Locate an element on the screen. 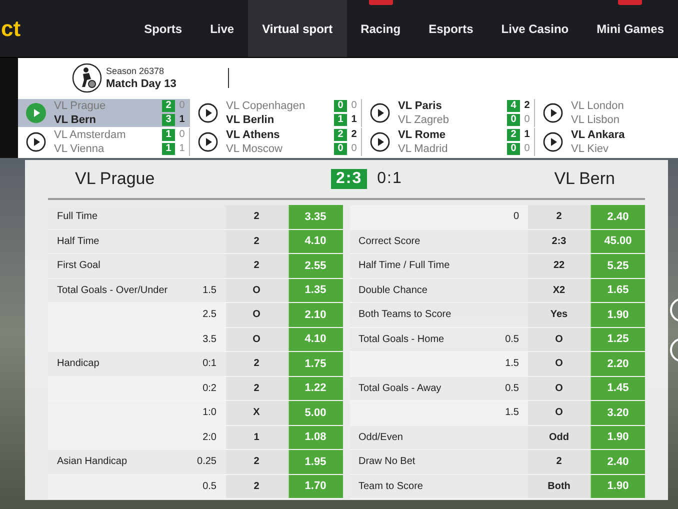  pick-cell: 1 is located at coordinates (257, 437).